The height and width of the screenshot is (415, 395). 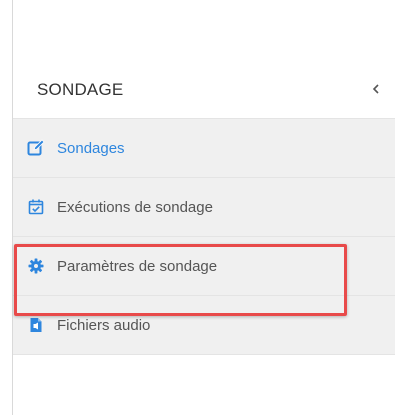 I want to click on sidebar-header: SONDAGE, so click(x=204, y=88).